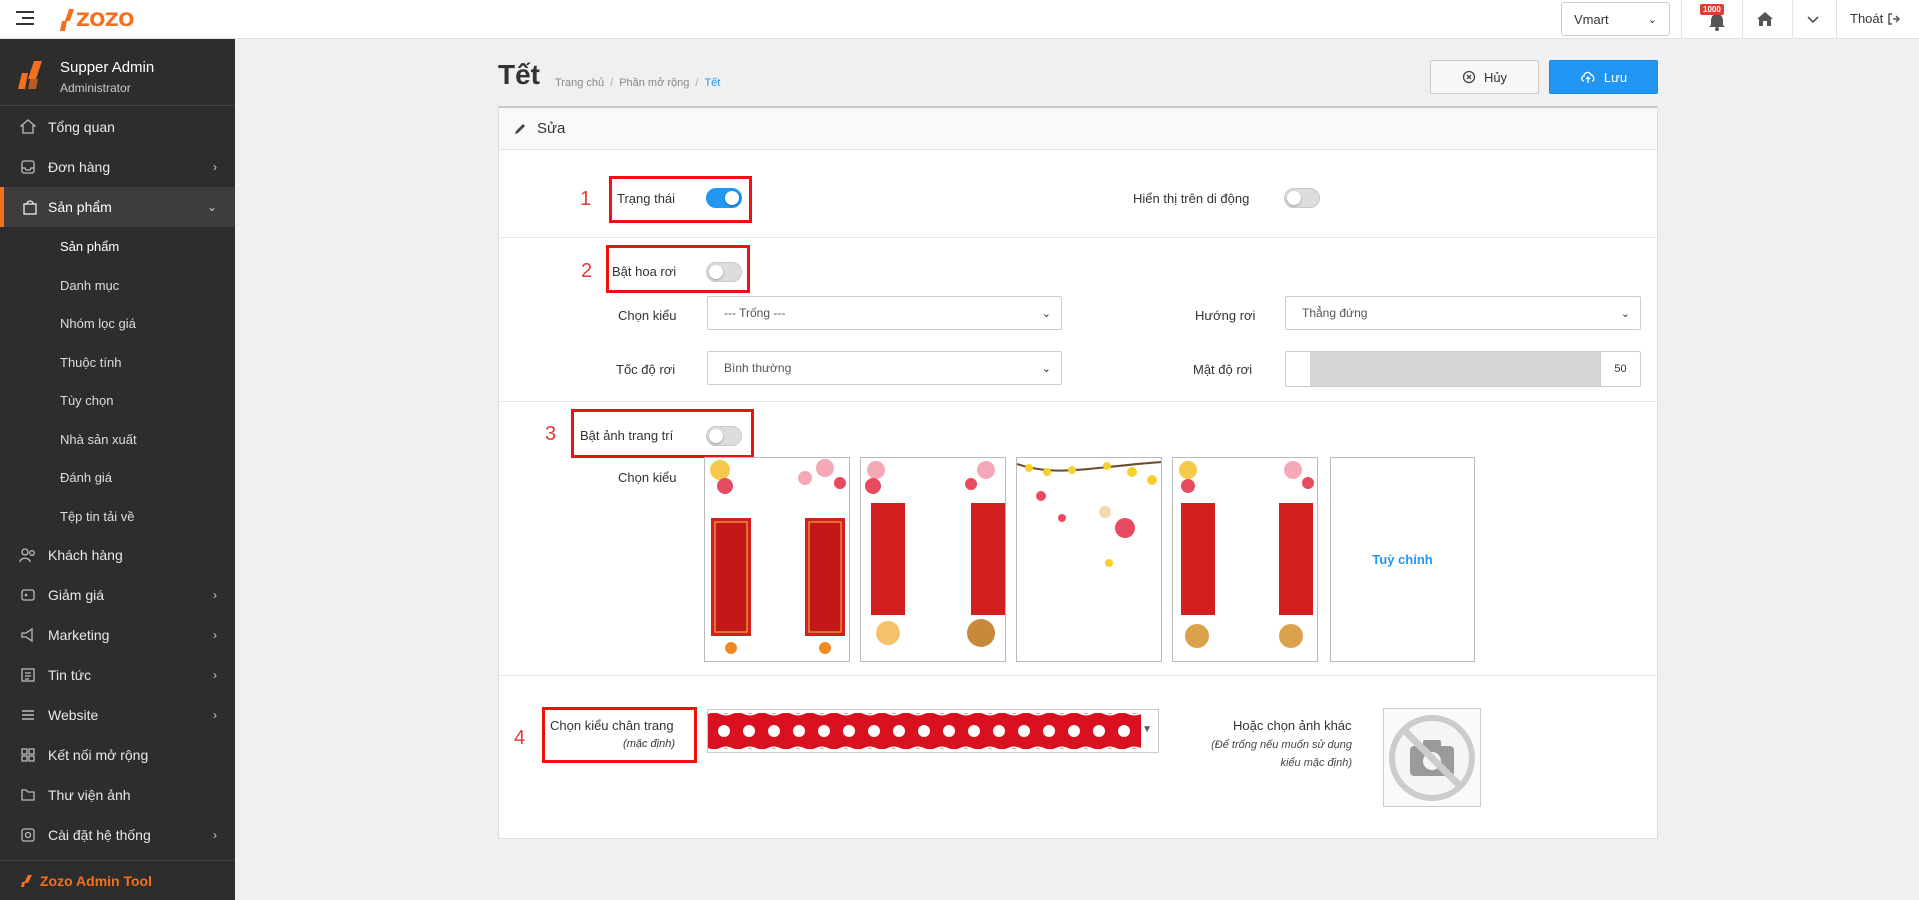  I want to click on sidebar-item-label: Tin tức, so click(70, 675).